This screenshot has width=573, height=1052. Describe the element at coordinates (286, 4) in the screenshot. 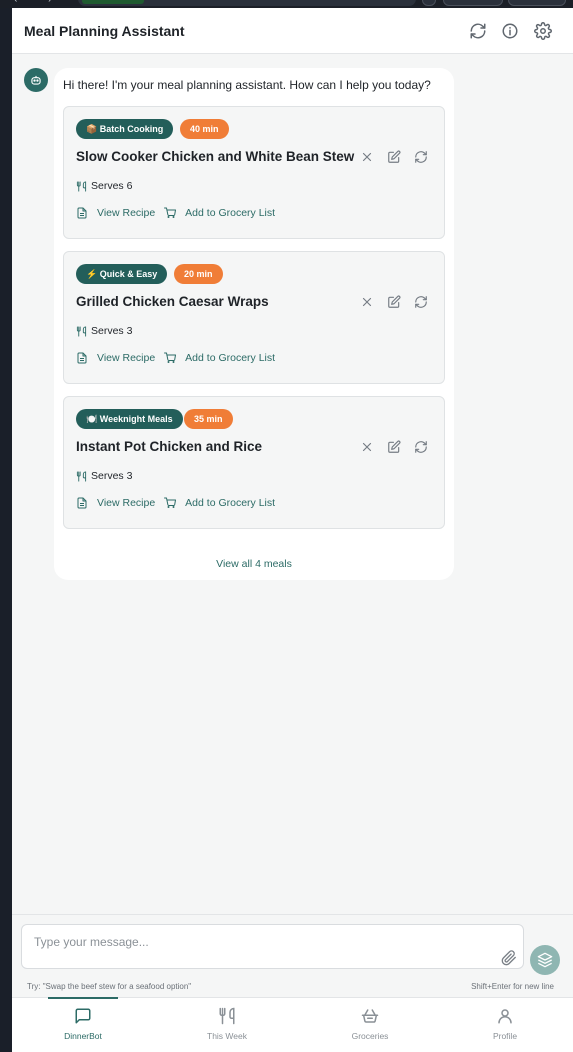

I see `browser-toolbar: ‹ › ○` at that location.